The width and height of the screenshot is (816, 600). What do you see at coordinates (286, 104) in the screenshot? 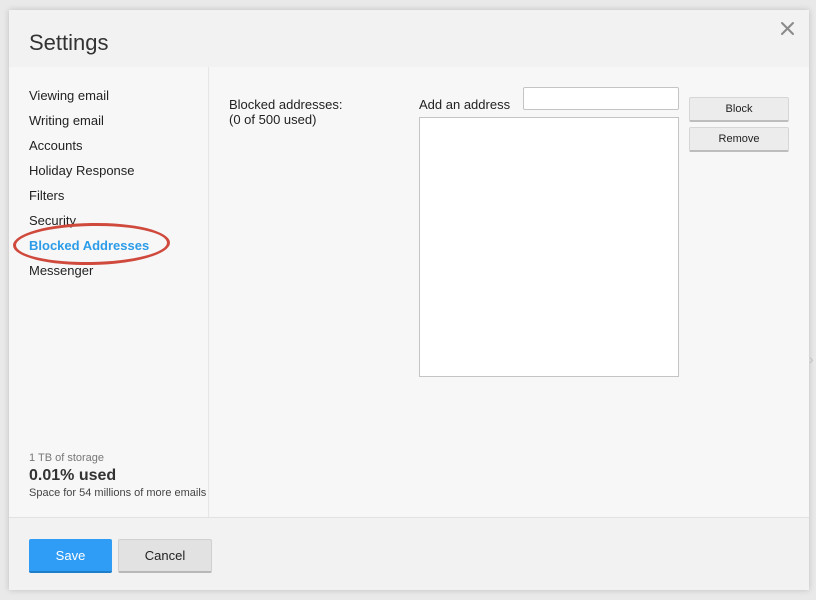
I see `blocked-label-title: Blocked addresses:` at bounding box center [286, 104].